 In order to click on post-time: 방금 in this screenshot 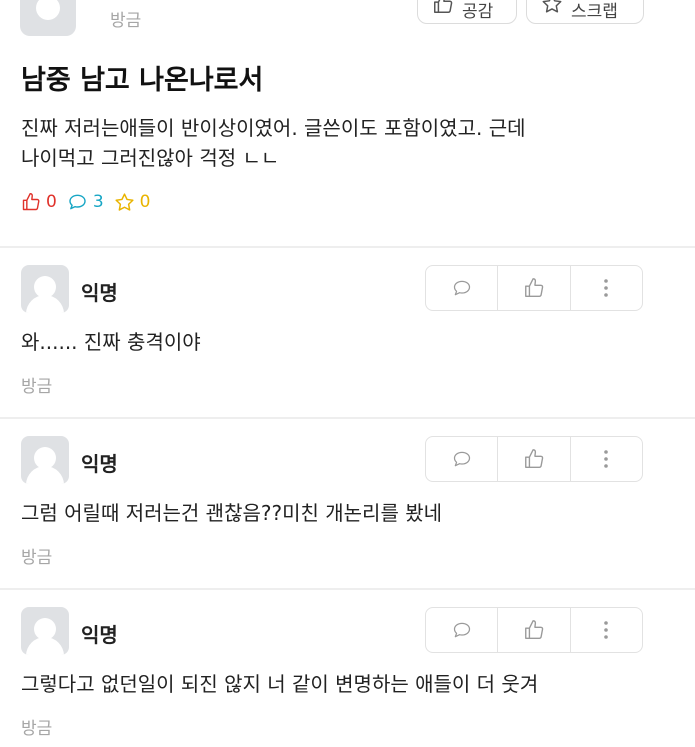, I will do `click(126, 21)`.